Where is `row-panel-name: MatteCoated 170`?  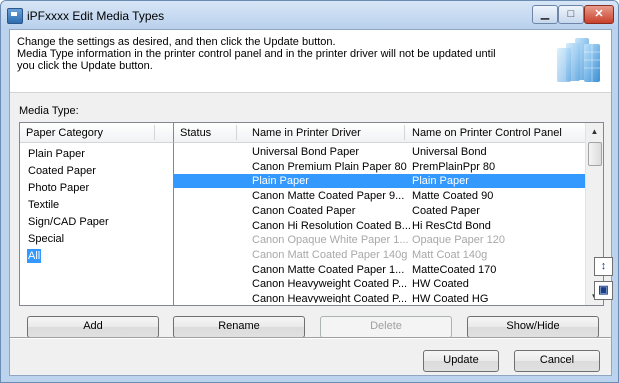 row-panel-name: MatteCoated 170 is located at coordinates (454, 269).